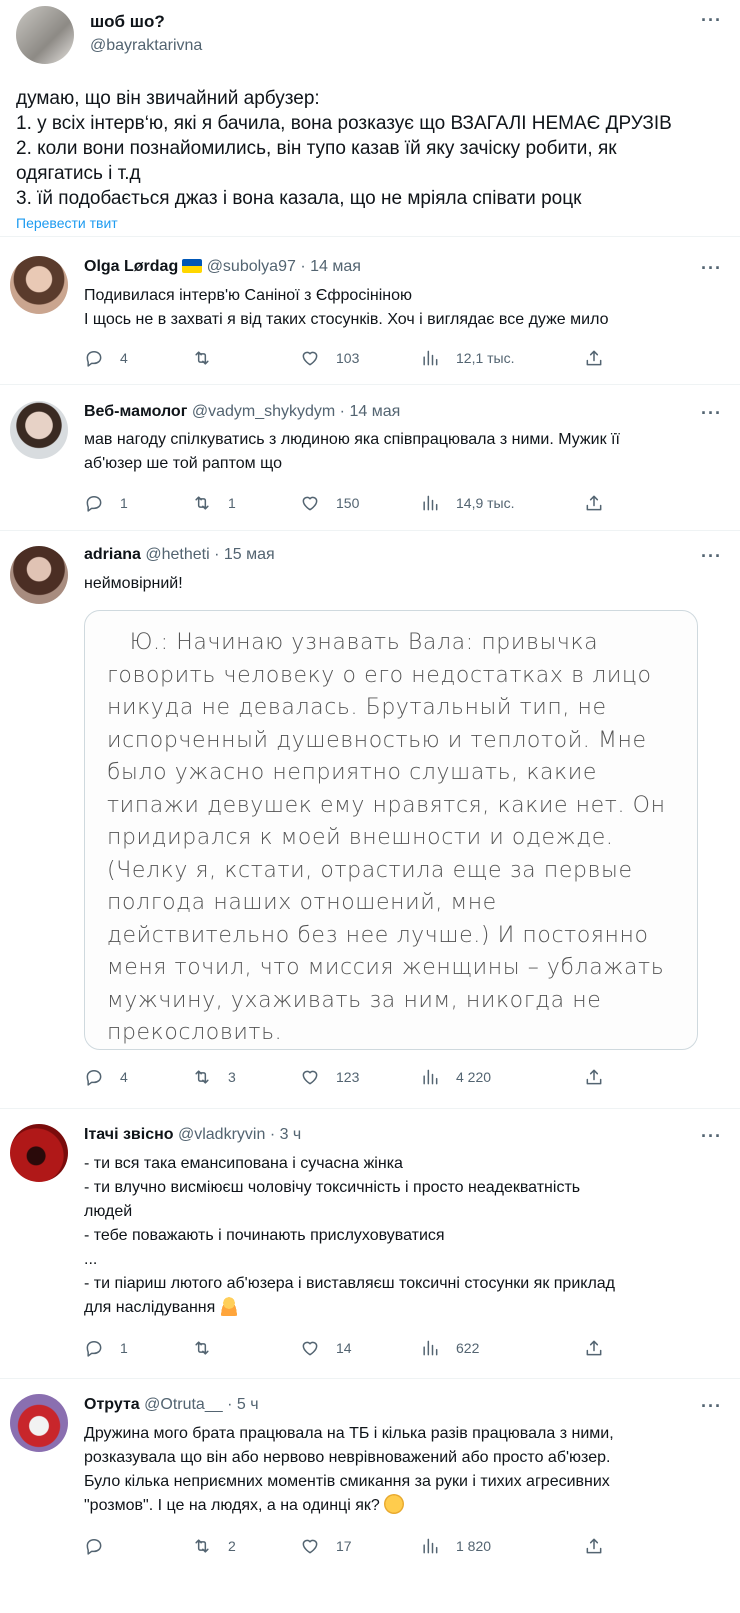  Describe the element at coordinates (285, 1134) in the screenshot. I see `tweet-date: · 3 ч` at that location.